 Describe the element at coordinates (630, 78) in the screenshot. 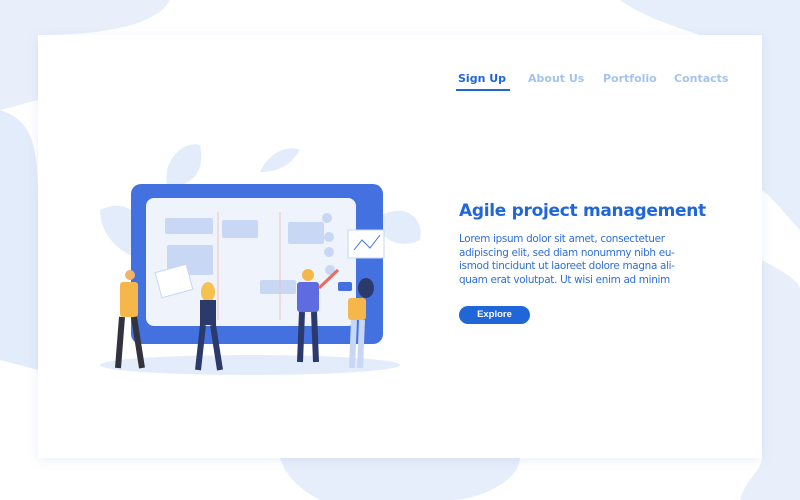

I see `nav-portfolio: Portfolio` at that location.